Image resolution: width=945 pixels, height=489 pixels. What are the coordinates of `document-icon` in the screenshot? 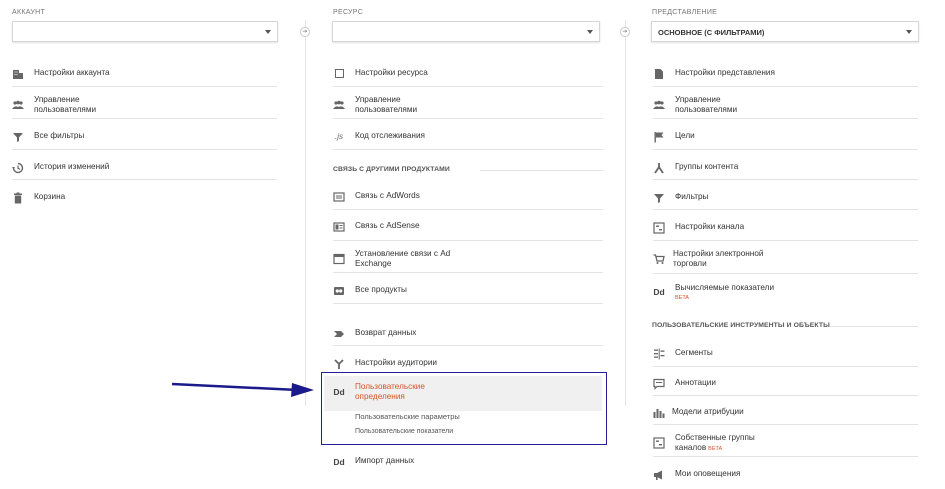 It's located at (659, 74).